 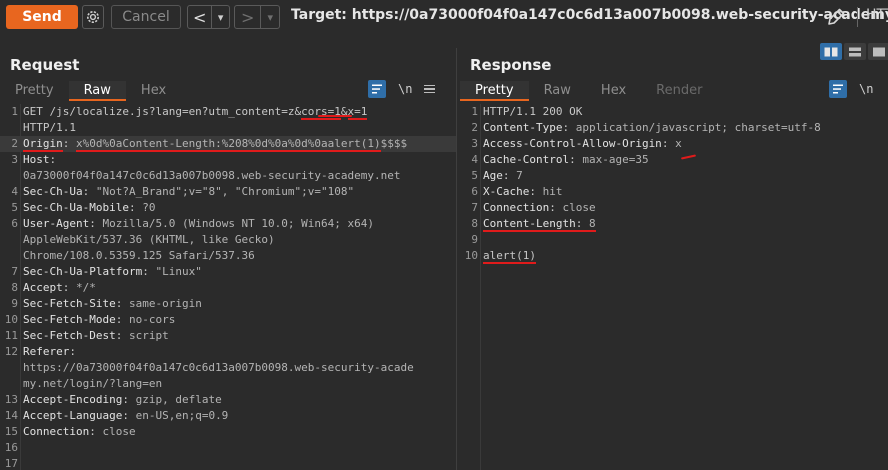 What do you see at coordinates (247, 17) in the screenshot?
I see `forward-button: >` at bounding box center [247, 17].